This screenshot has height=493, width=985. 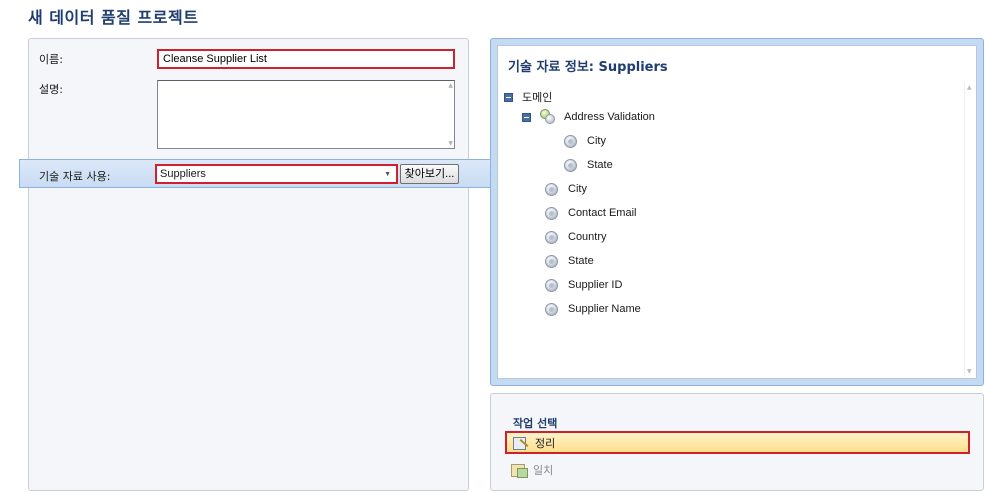 What do you see at coordinates (548, 117) in the screenshot?
I see `composite-domain-icon` at bounding box center [548, 117].